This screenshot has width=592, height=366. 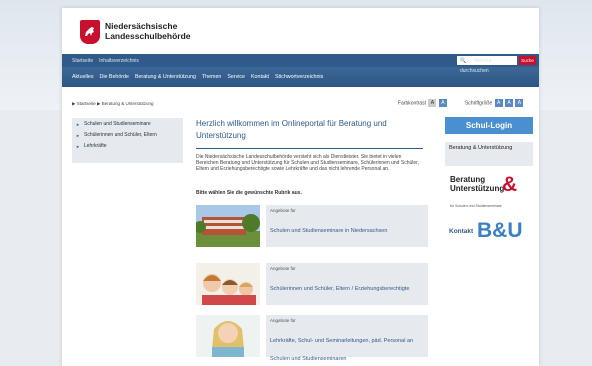 What do you see at coordinates (509, 103) in the screenshot?
I see `fontsize-medium-button: A` at bounding box center [509, 103].